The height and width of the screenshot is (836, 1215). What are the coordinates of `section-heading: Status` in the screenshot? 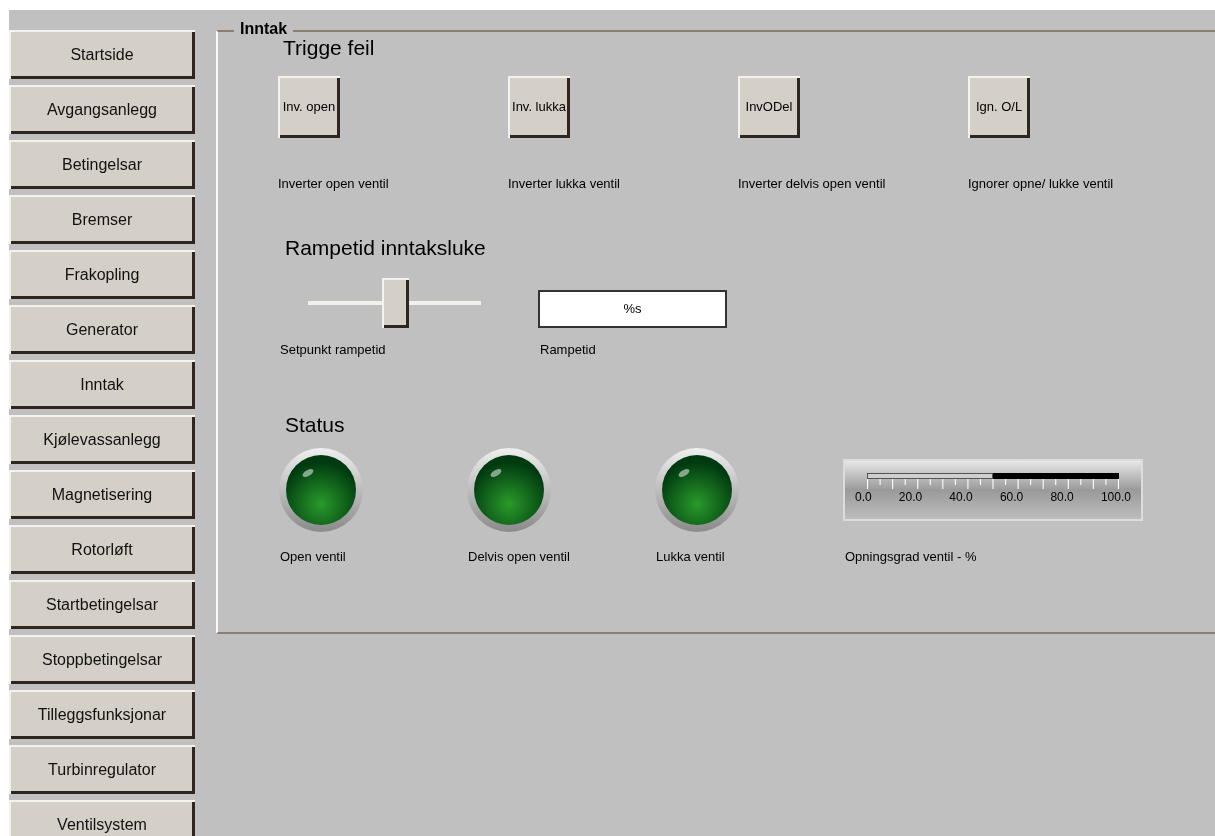 It's located at (315, 425).